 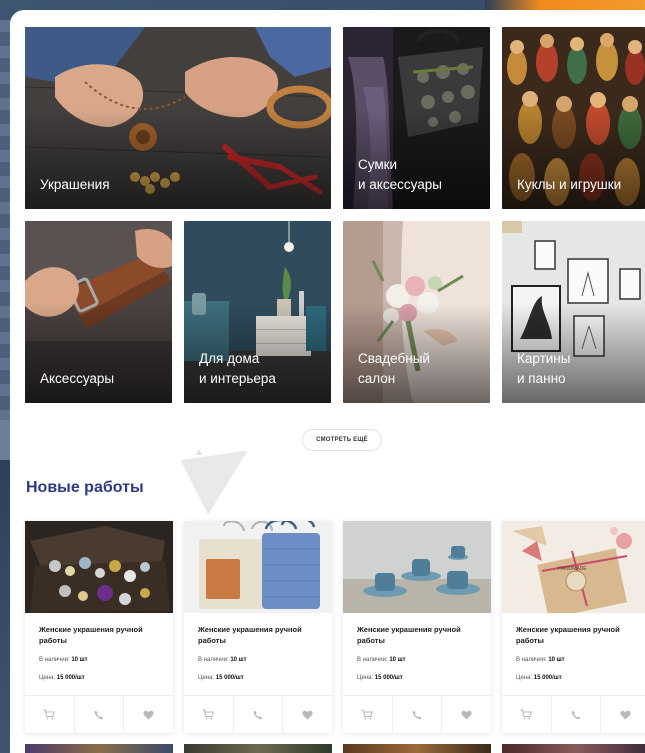 I want to click on category-label: Сумки и аксессуары, so click(x=400, y=174).